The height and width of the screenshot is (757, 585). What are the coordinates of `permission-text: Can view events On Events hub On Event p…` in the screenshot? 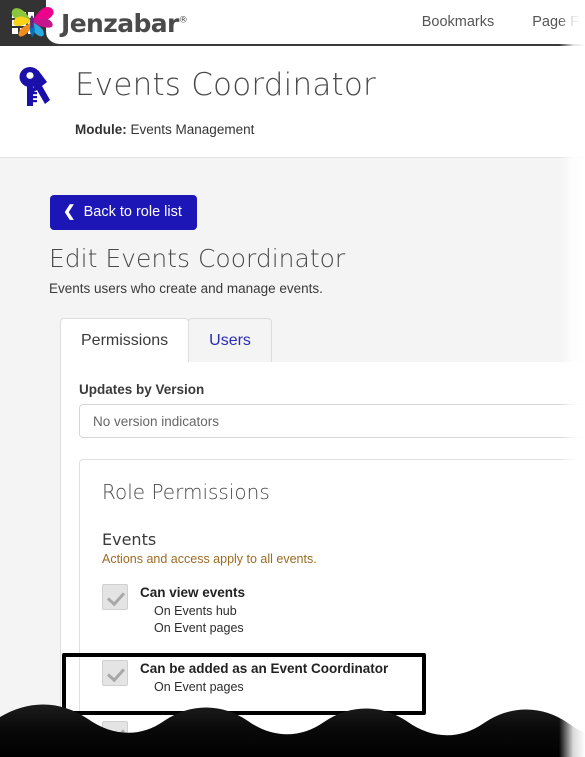 It's located at (192, 610).